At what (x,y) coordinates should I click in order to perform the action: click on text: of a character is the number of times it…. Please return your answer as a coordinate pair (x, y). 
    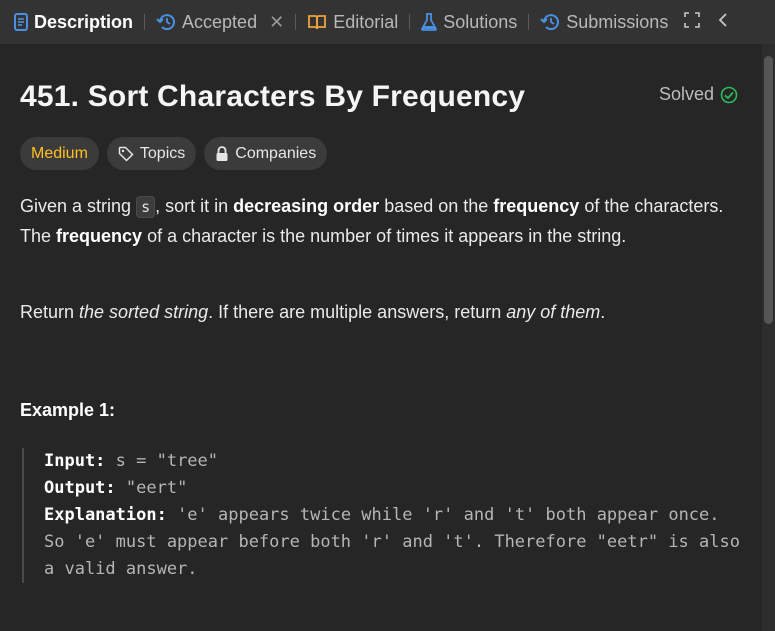
    Looking at the image, I should click on (384, 236).